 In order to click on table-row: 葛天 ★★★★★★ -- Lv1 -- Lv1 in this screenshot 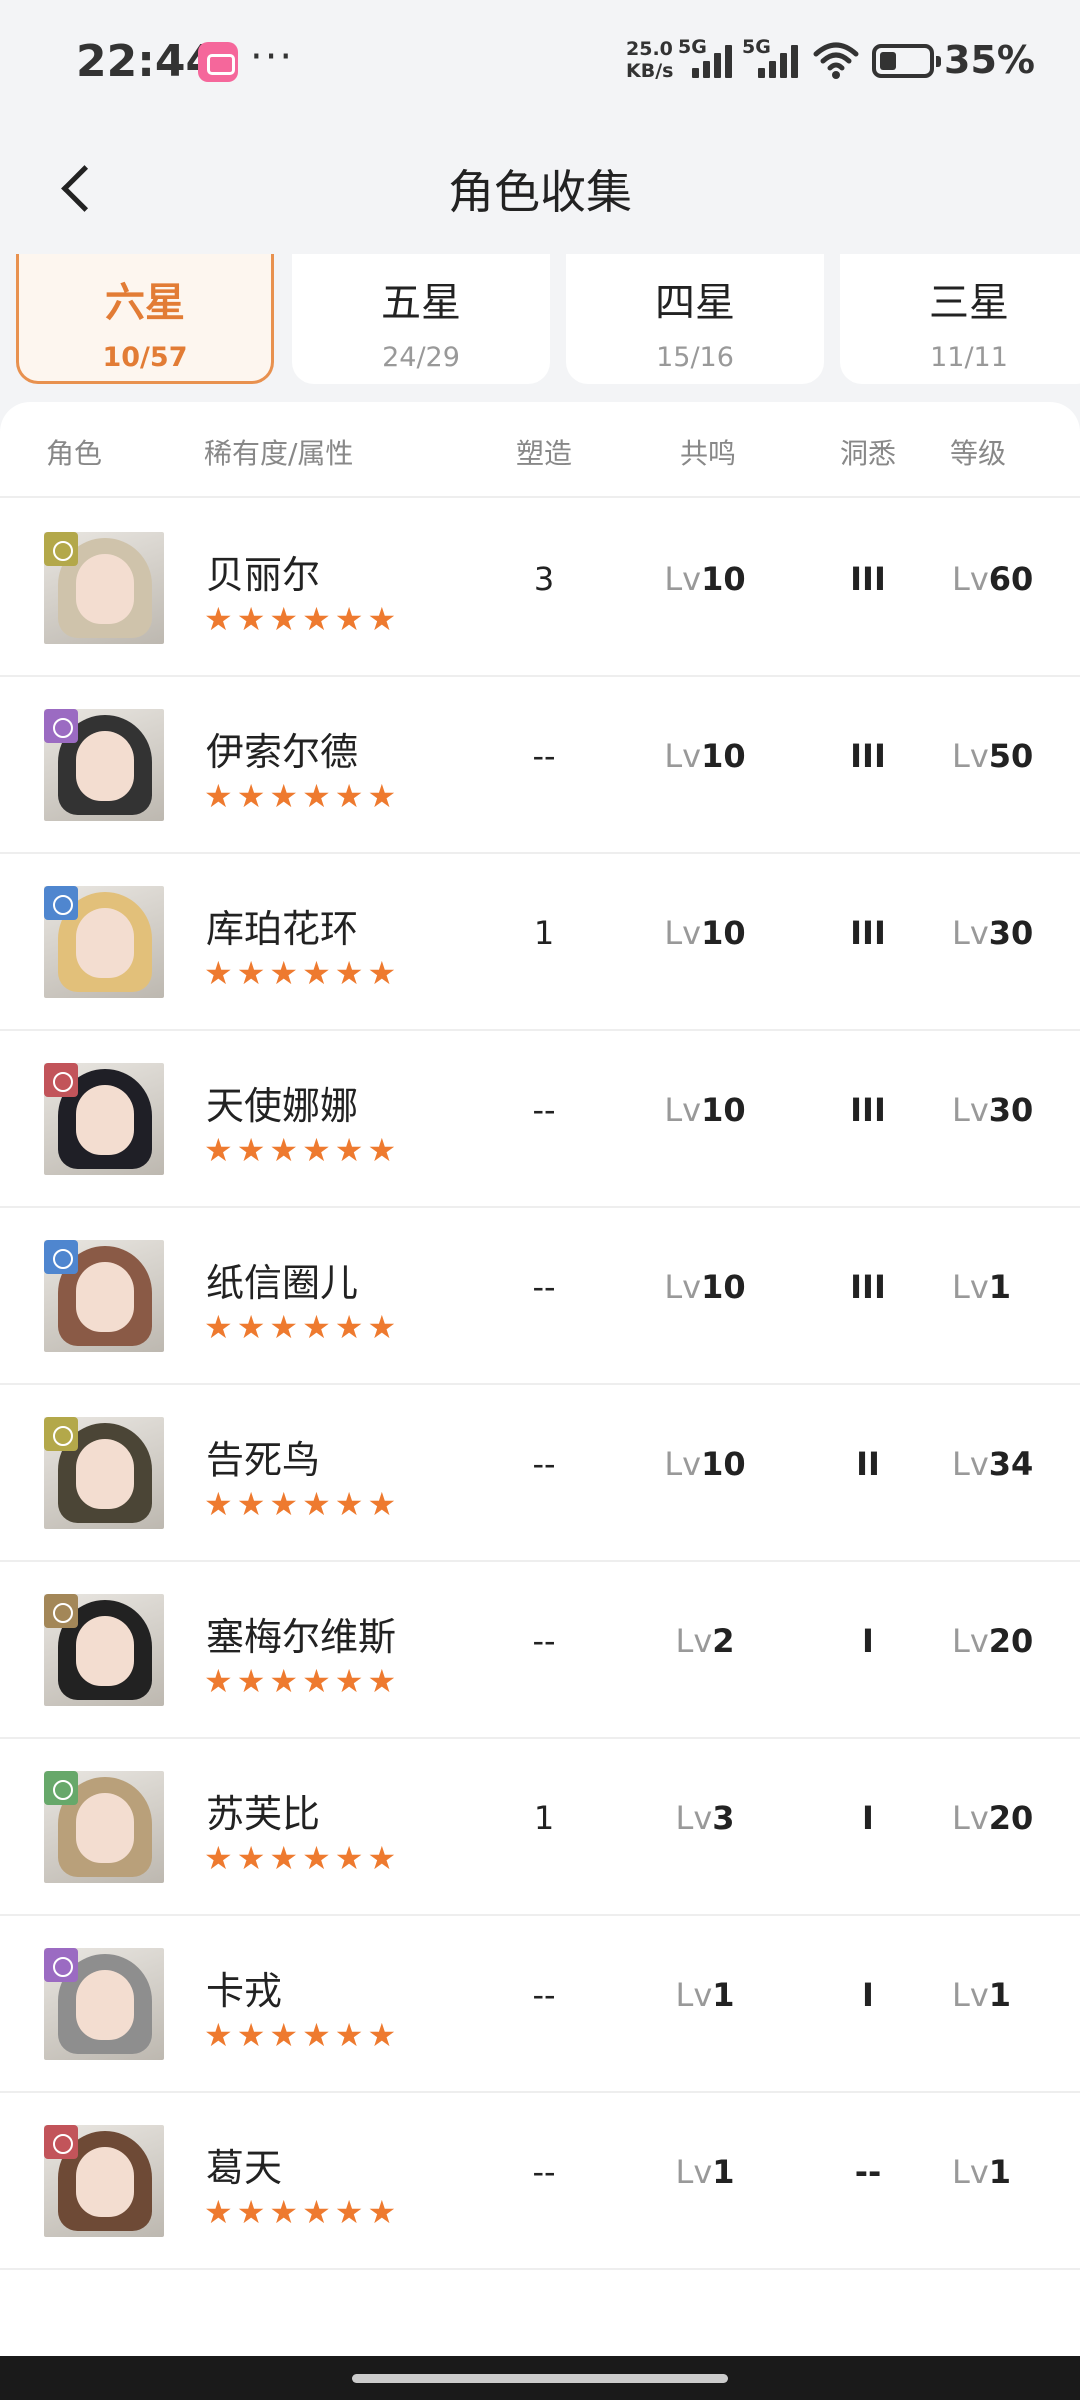, I will do `click(540, 2181)`.